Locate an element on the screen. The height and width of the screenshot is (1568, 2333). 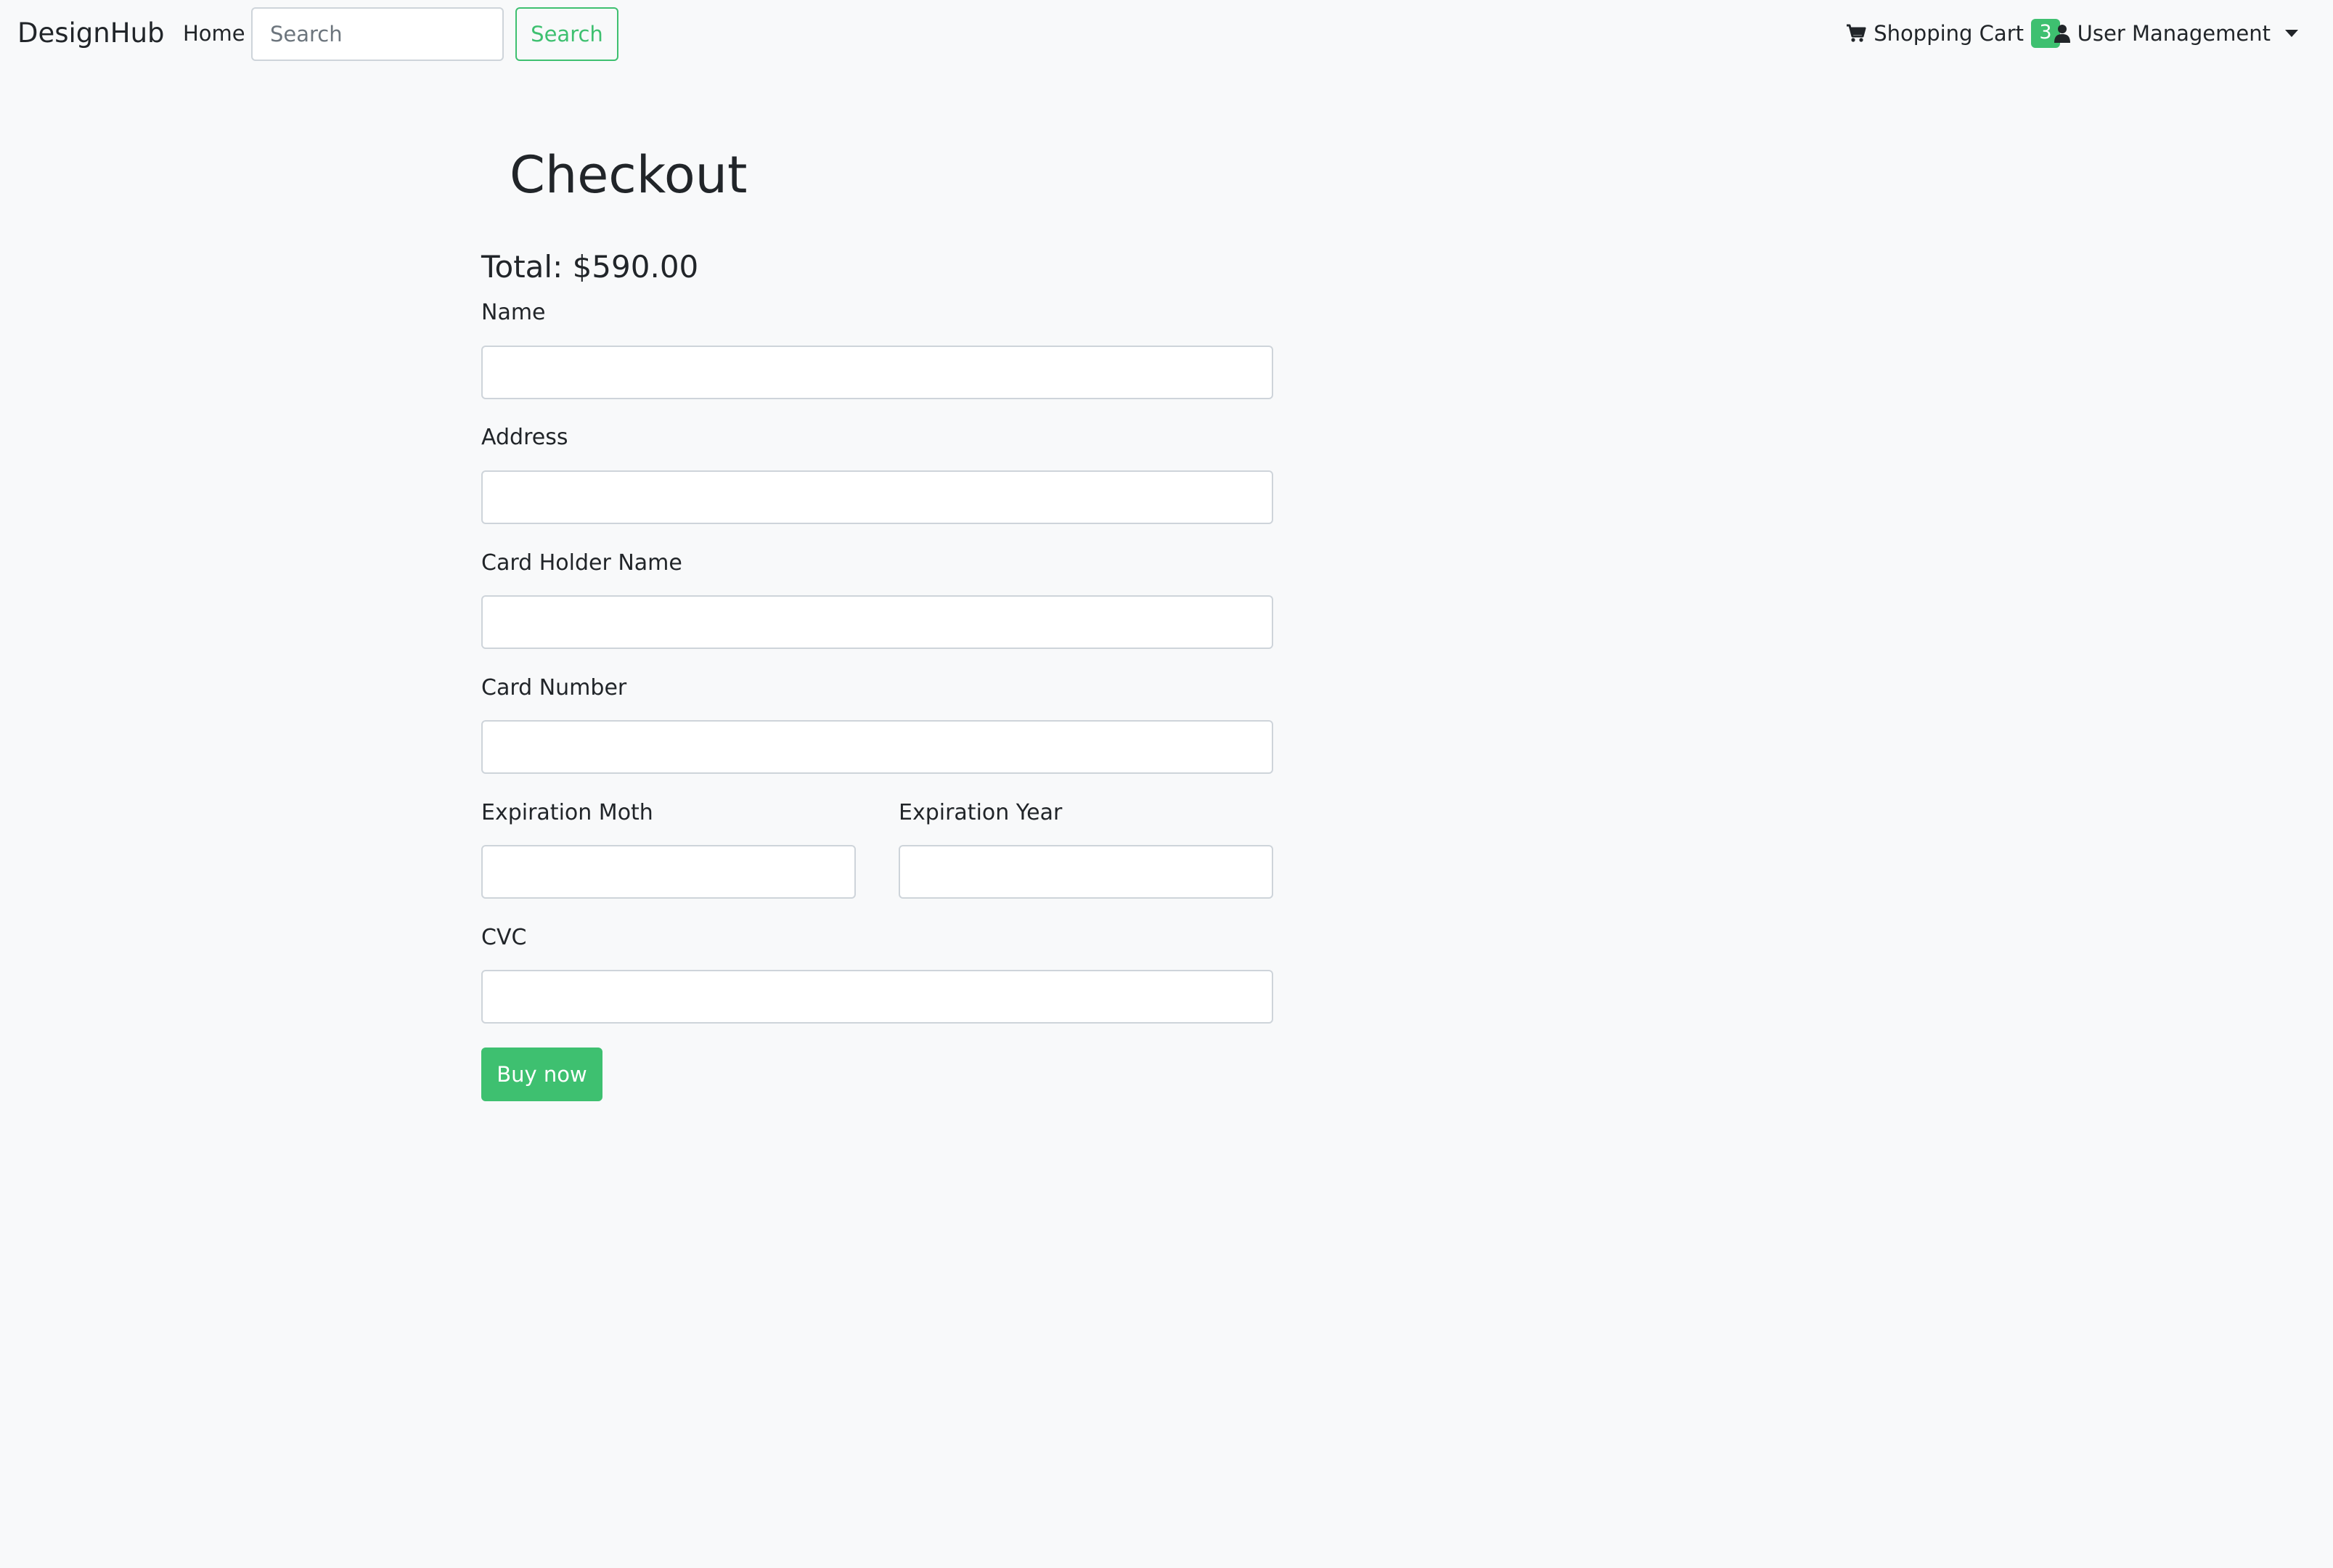
card-holder-name-label: Card Holder Name is located at coordinates (581, 563).